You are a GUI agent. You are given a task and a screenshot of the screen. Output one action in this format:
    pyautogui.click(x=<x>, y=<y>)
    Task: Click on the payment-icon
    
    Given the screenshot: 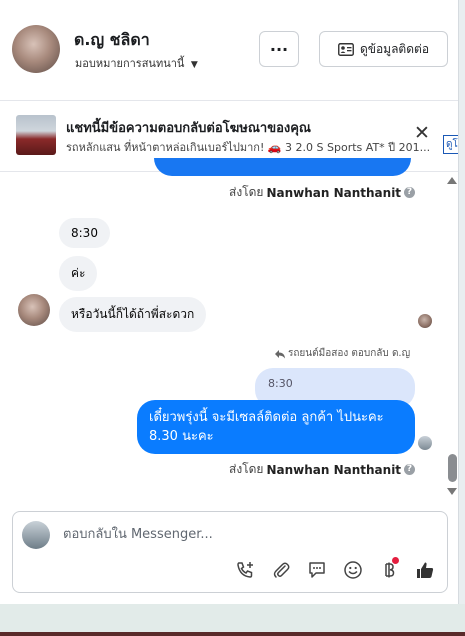 What is the action you would take?
    pyautogui.click(x=389, y=569)
    